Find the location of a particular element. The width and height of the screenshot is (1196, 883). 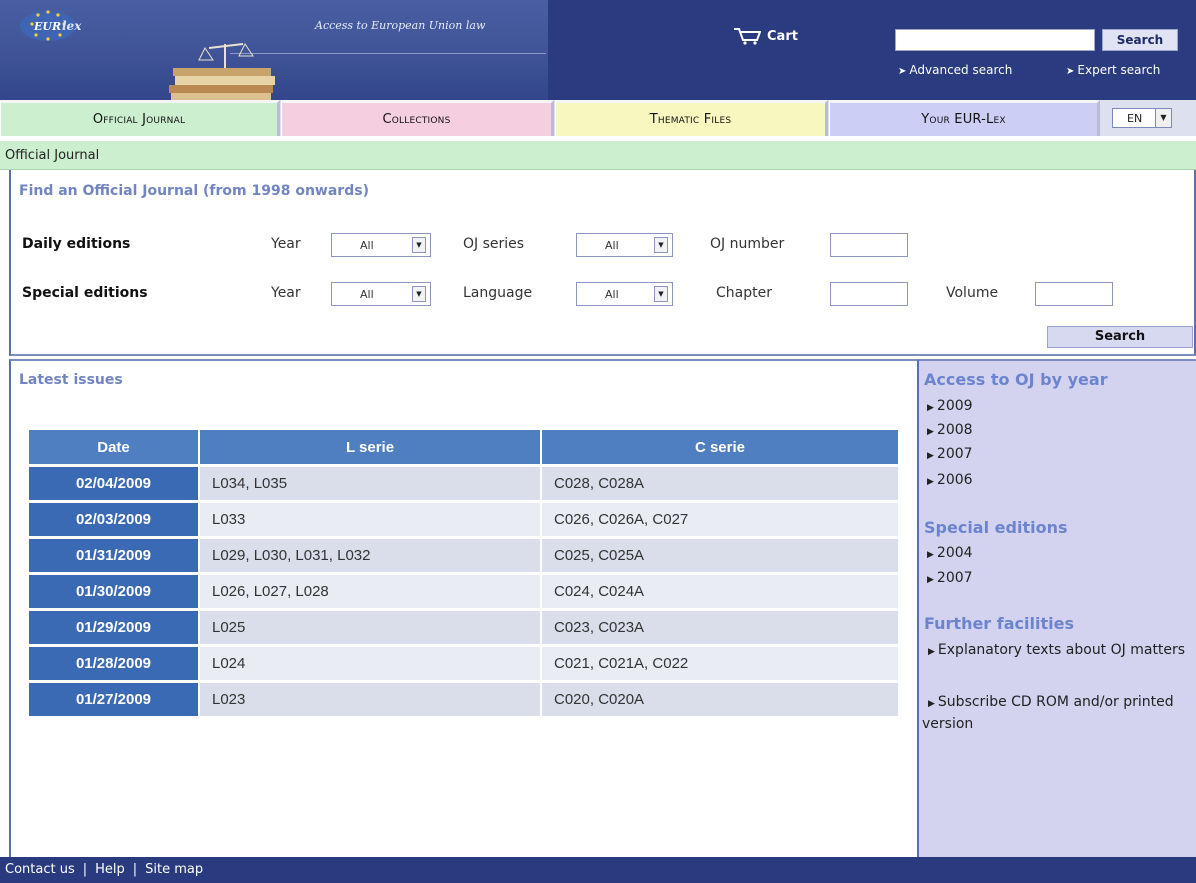

oj-series-value: All is located at coordinates (612, 245).